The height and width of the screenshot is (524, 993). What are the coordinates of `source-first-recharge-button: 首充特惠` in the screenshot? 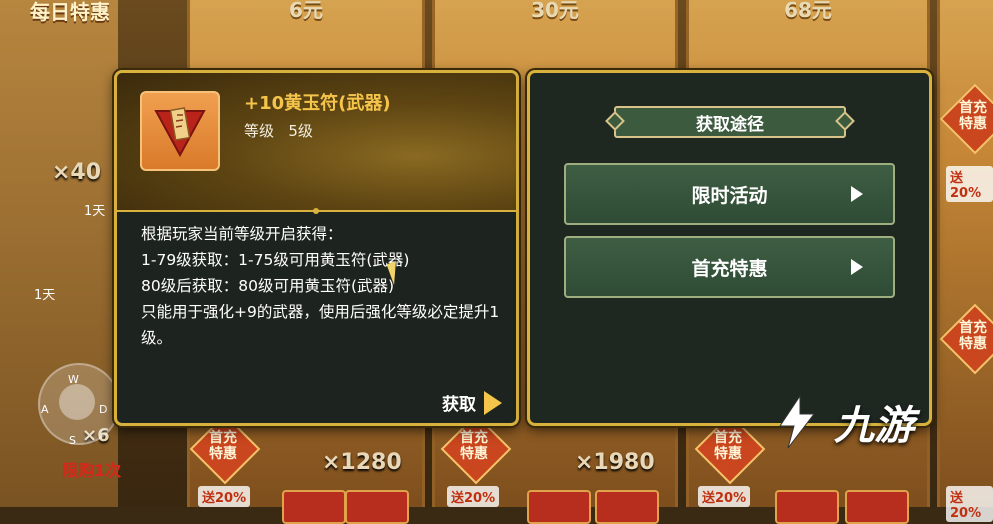 It's located at (729, 267).